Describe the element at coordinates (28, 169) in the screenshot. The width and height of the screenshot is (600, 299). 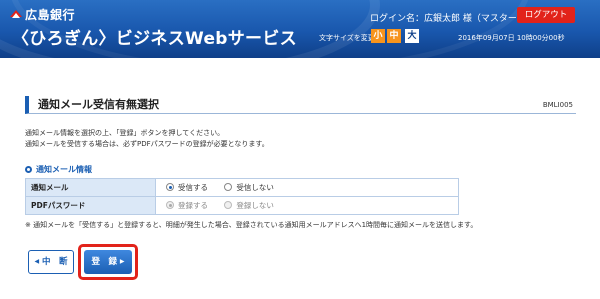
I see `section-bullet-icon` at that location.